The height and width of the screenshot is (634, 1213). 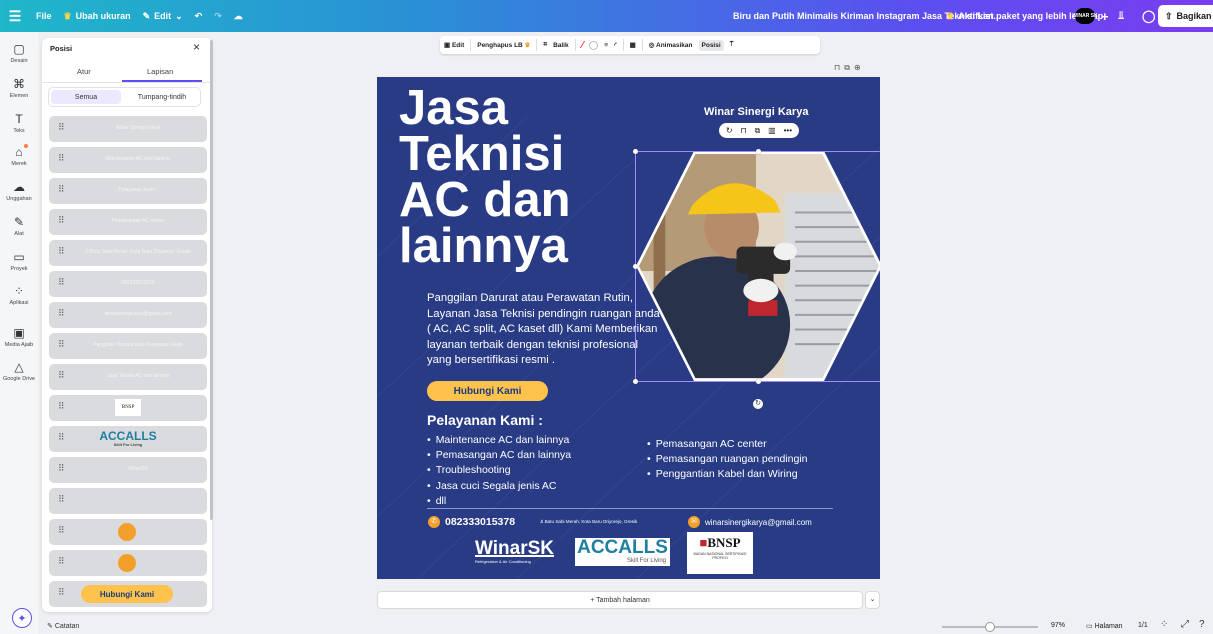 I want to click on rail-item-projects: ▭ Proyek, so click(x=19, y=261).